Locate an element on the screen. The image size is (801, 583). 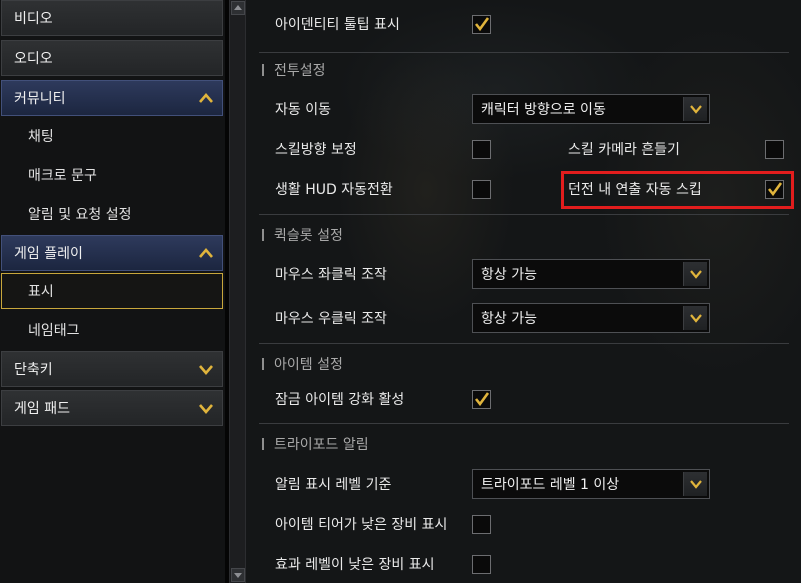
scroll-up-button is located at coordinates (238, 8).